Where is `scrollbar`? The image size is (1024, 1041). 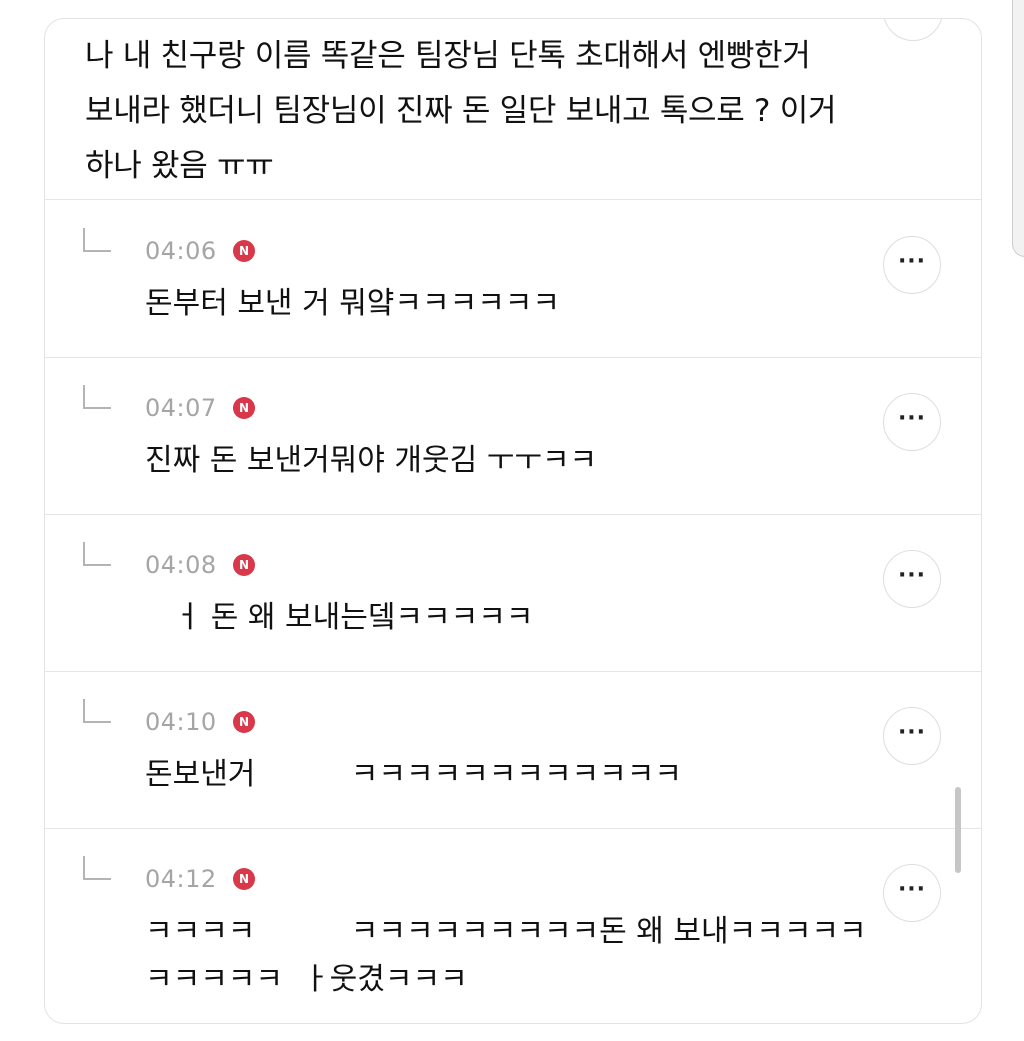
scrollbar is located at coordinates (958, 830).